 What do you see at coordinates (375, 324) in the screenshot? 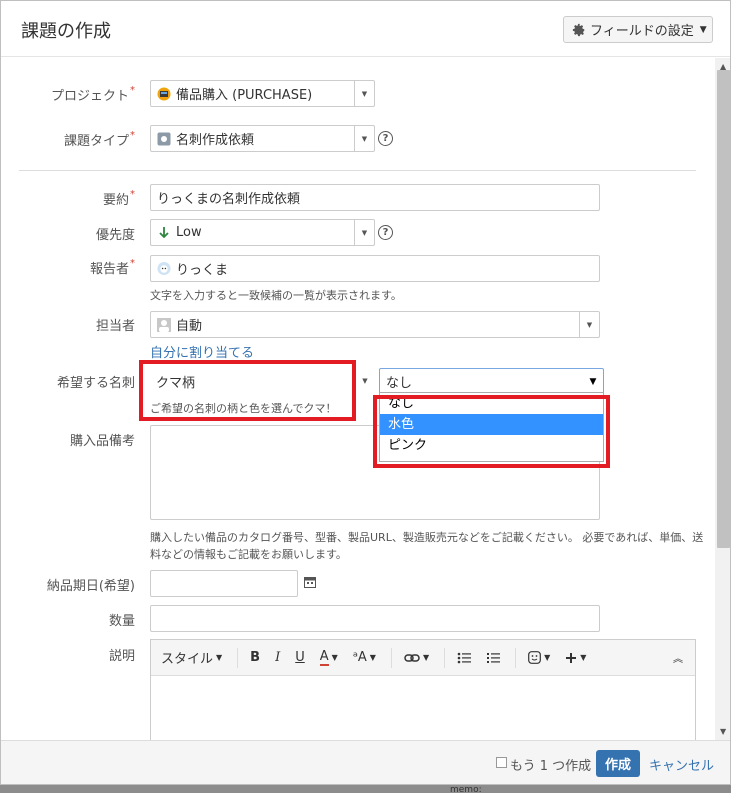
I see `assignee-select: 自動 ▼` at bounding box center [375, 324].